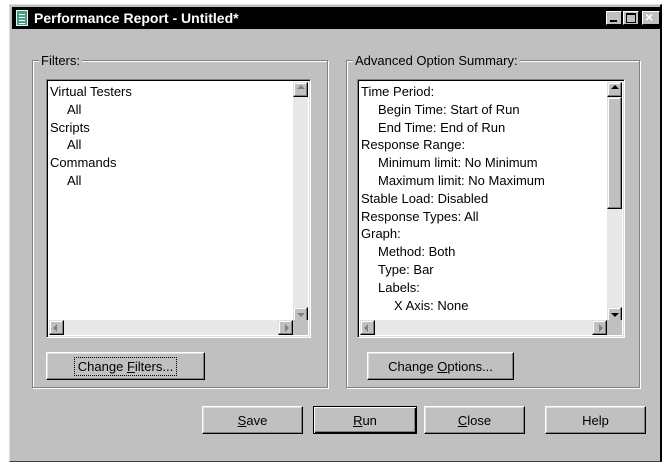  I want to click on filters-scroll-corner, so click(300, 327).